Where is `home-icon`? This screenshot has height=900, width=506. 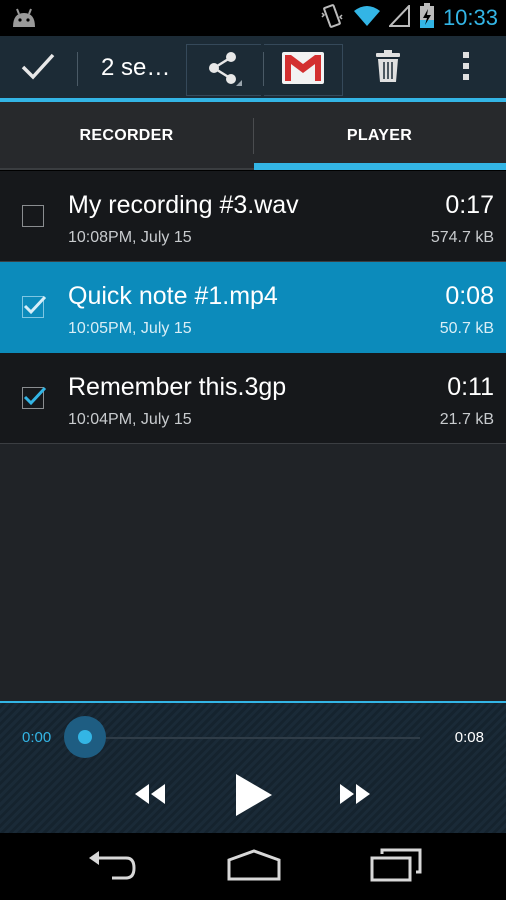
home-icon is located at coordinates (254, 867).